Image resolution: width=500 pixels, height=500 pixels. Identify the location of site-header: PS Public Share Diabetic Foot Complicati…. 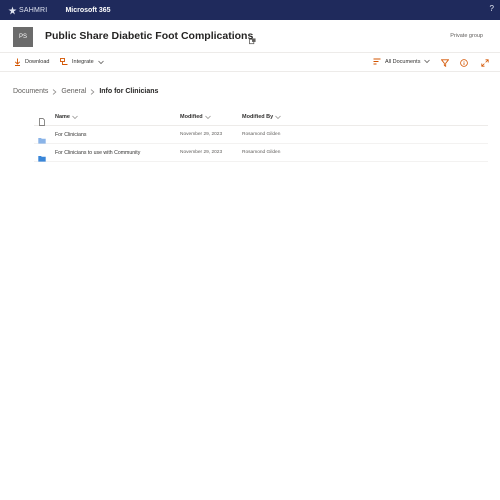
(250, 36).